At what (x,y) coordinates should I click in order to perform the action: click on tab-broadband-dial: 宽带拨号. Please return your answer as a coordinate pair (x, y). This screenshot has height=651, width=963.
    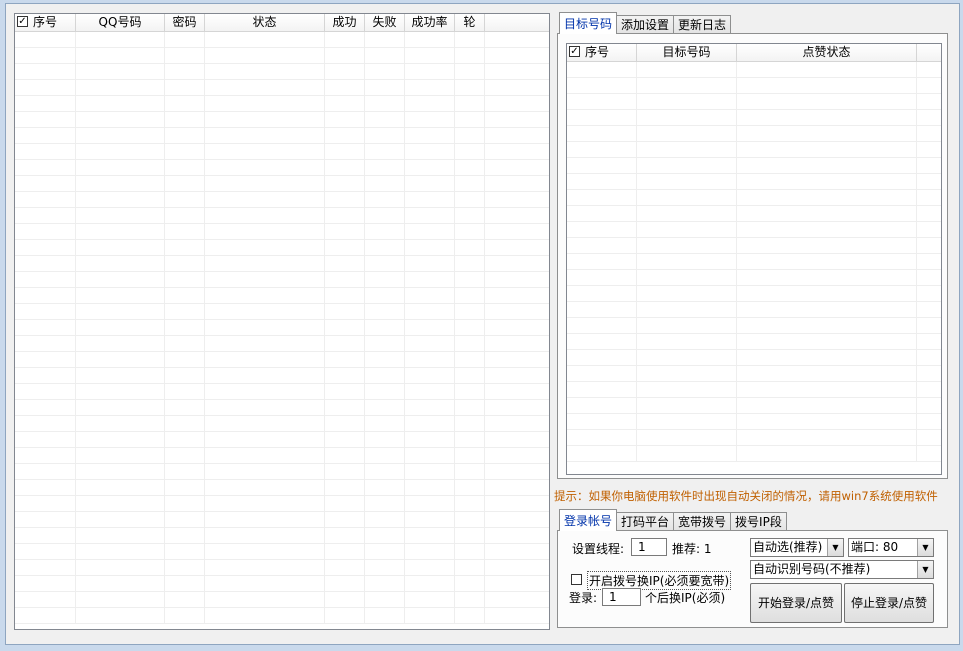
    Looking at the image, I should click on (702, 521).